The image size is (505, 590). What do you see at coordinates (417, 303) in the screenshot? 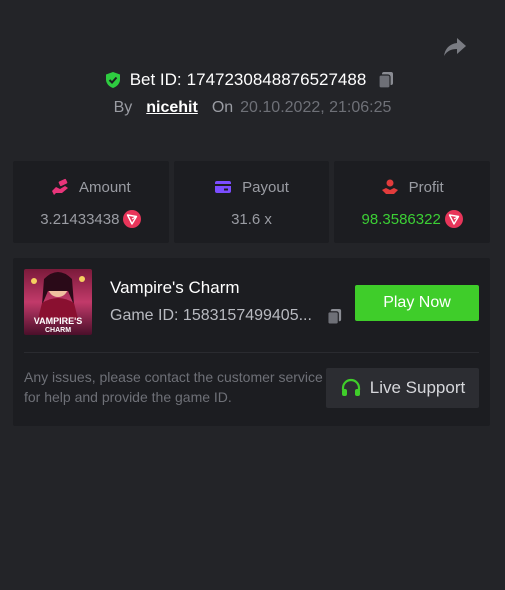
I see `play-now-button: Play Now` at bounding box center [417, 303].